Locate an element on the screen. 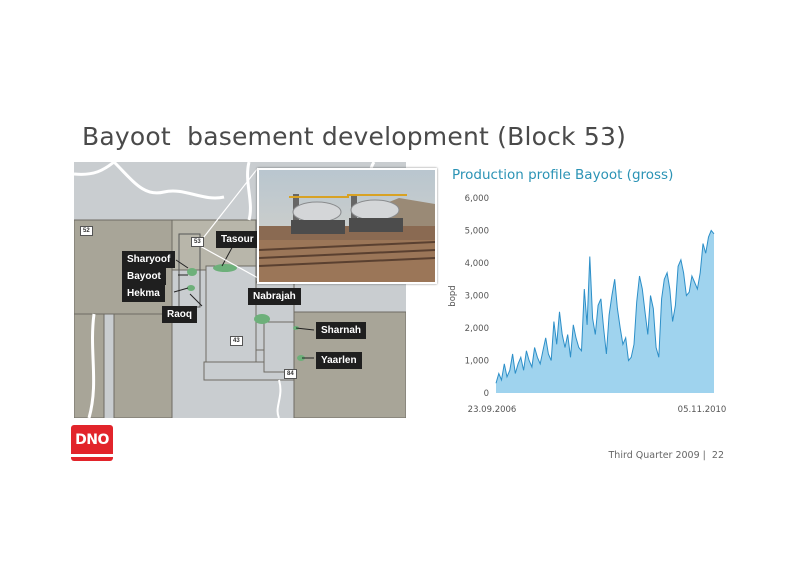 This screenshot has height=566, width=800. y-tick-label: 2,000 is located at coordinates (477, 329).